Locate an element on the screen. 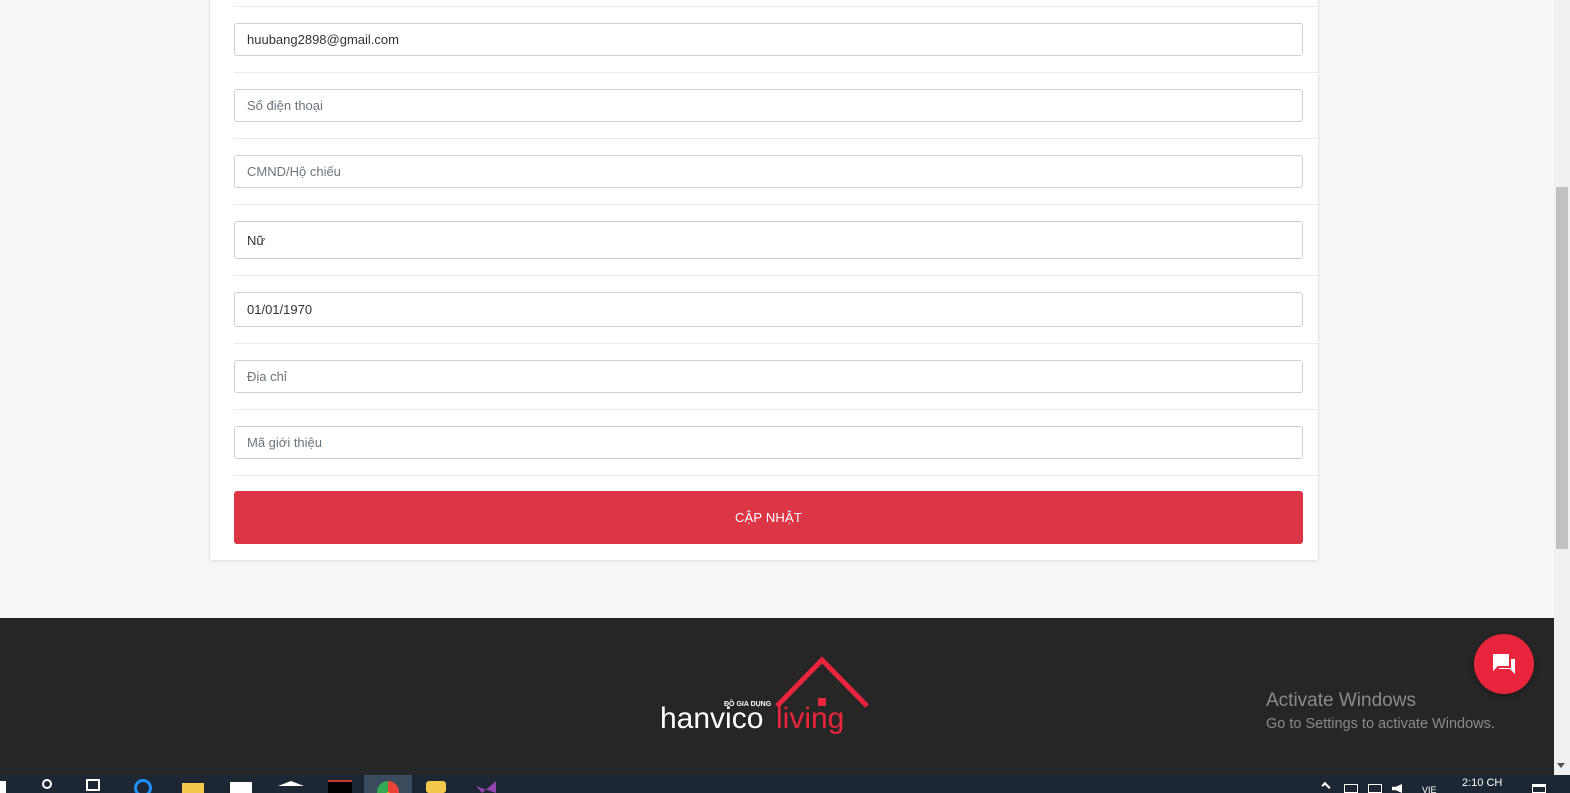 The width and height of the screenshot is (1570, 793). visual-studio-icon is located at coordinates (486, 787).